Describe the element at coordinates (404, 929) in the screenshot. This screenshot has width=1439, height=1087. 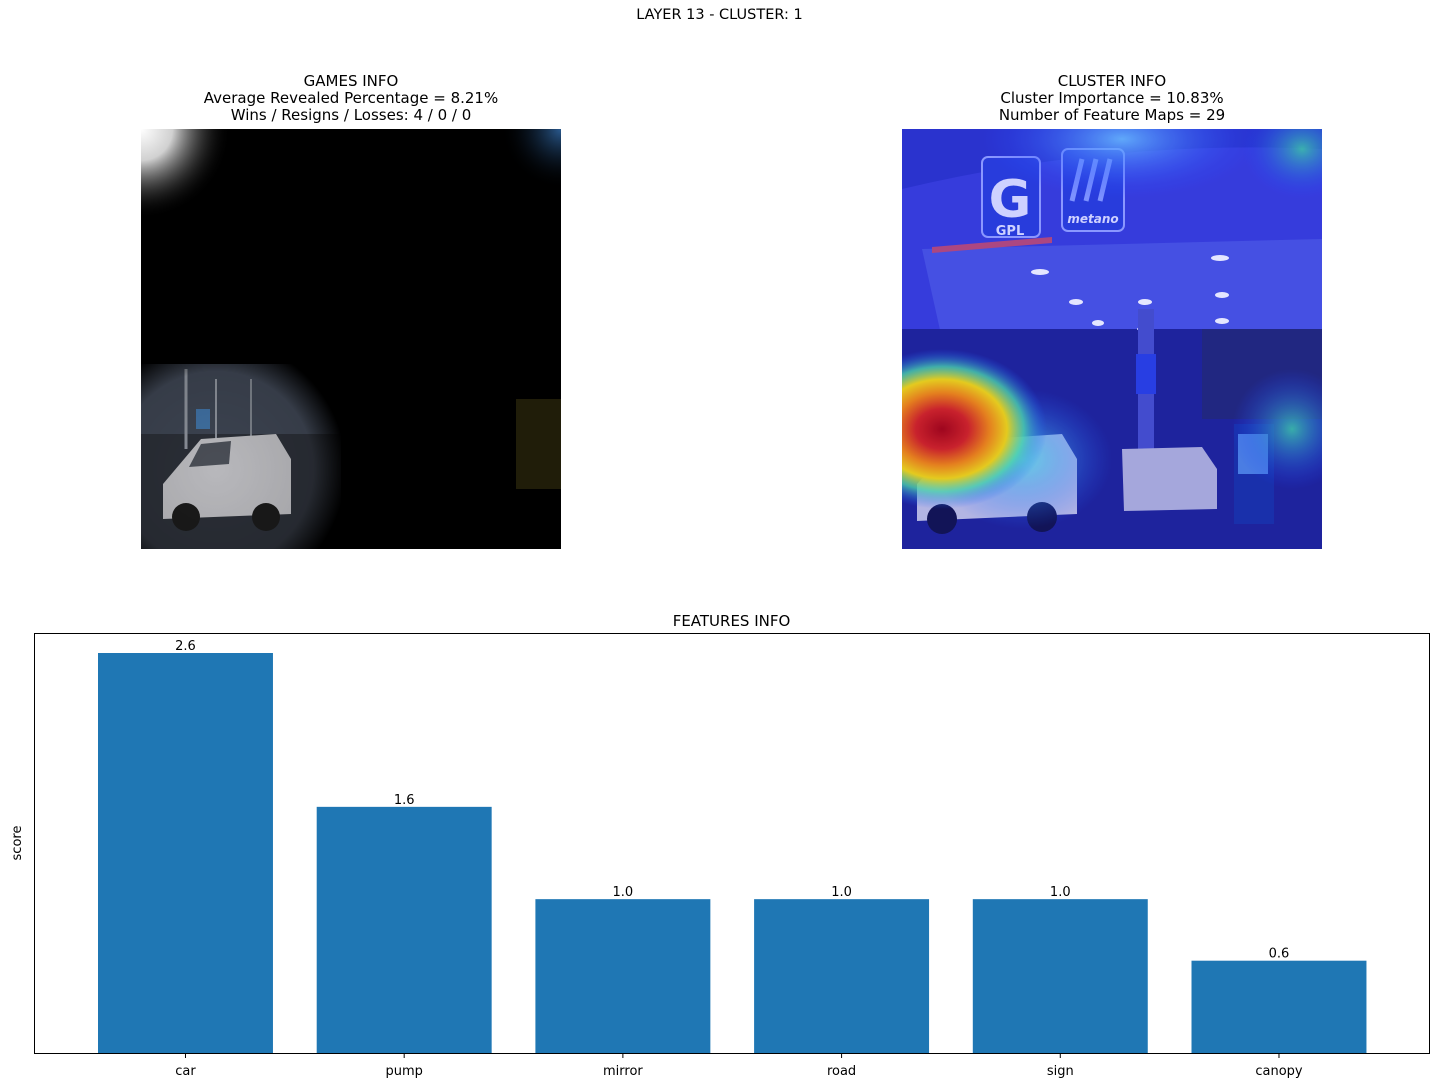
I see `bar-pump` at that location.